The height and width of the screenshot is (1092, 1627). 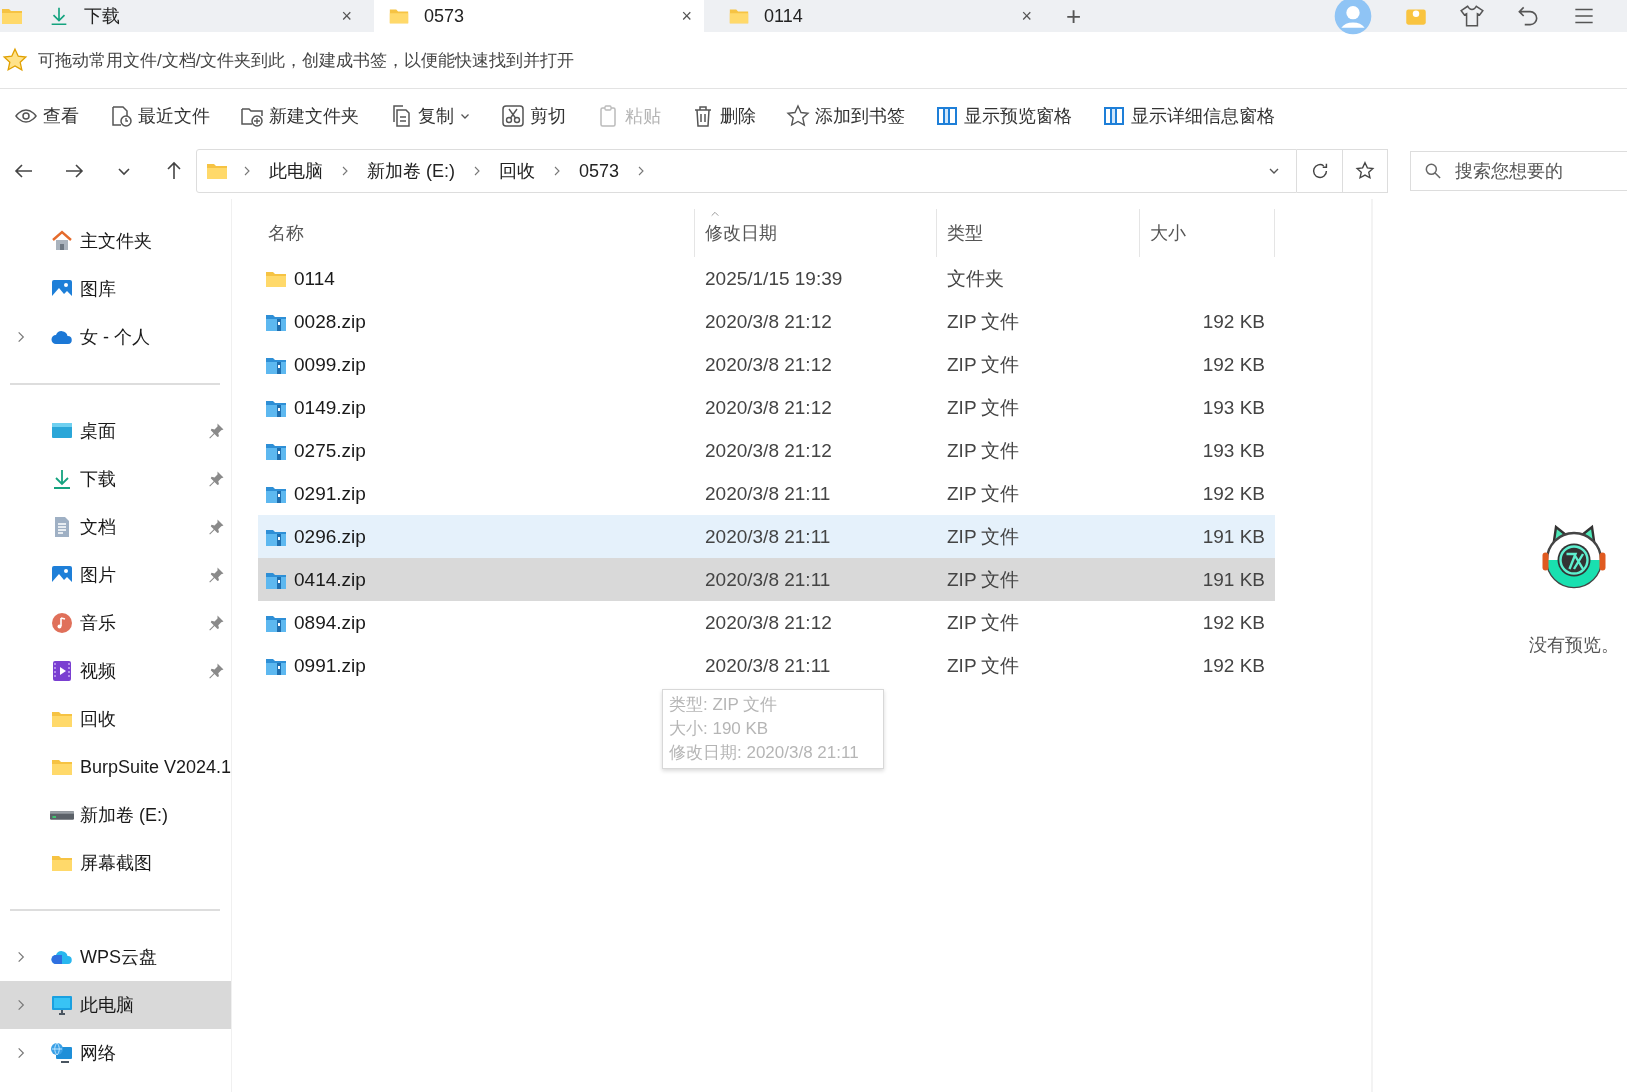 I want to click on sidebar-item: 女 - 个人, so click(x=115, y=337).